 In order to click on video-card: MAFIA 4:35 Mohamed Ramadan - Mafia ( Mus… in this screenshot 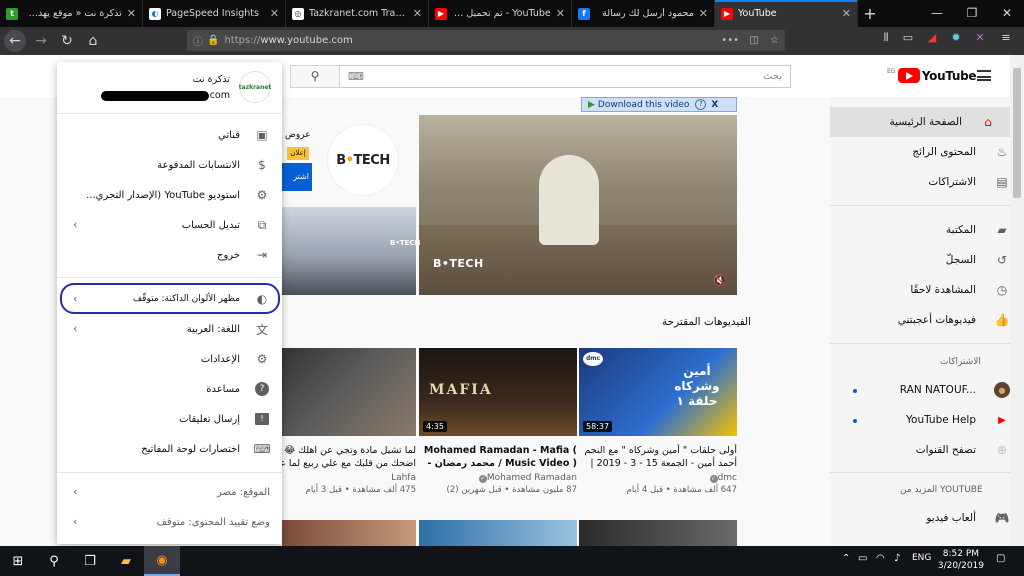, I will do `click(498, 421)`.